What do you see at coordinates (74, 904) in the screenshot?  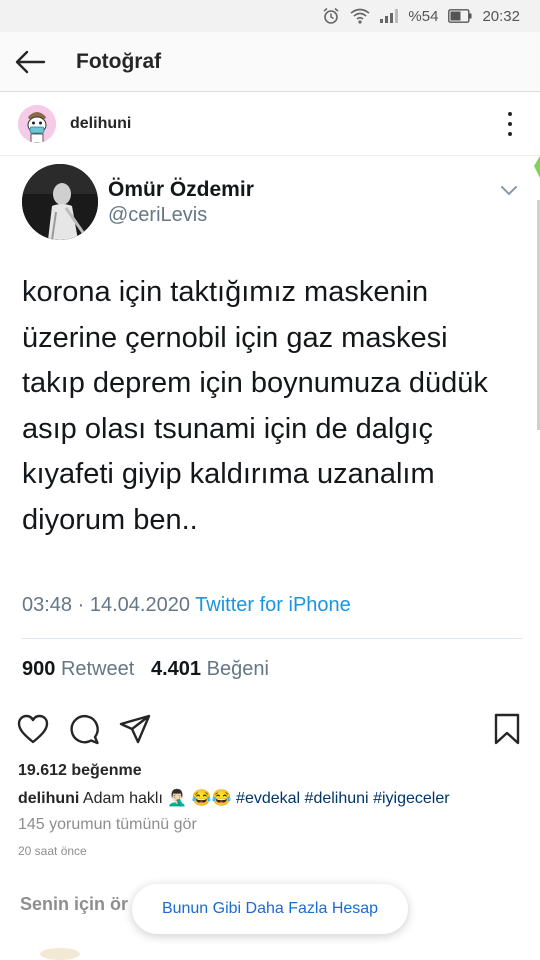 I see `suggestions-heading: Senin için ör` at bounding box center [74, 904].